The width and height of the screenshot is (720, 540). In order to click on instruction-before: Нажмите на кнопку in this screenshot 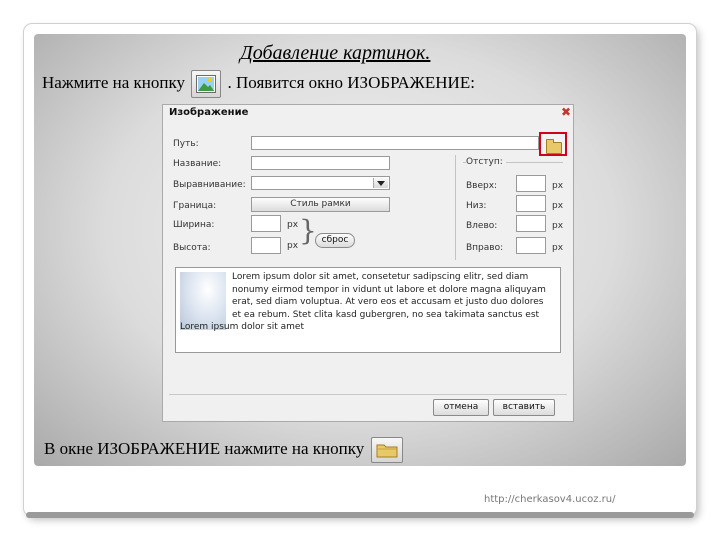, I will do `click(114, 82)`.